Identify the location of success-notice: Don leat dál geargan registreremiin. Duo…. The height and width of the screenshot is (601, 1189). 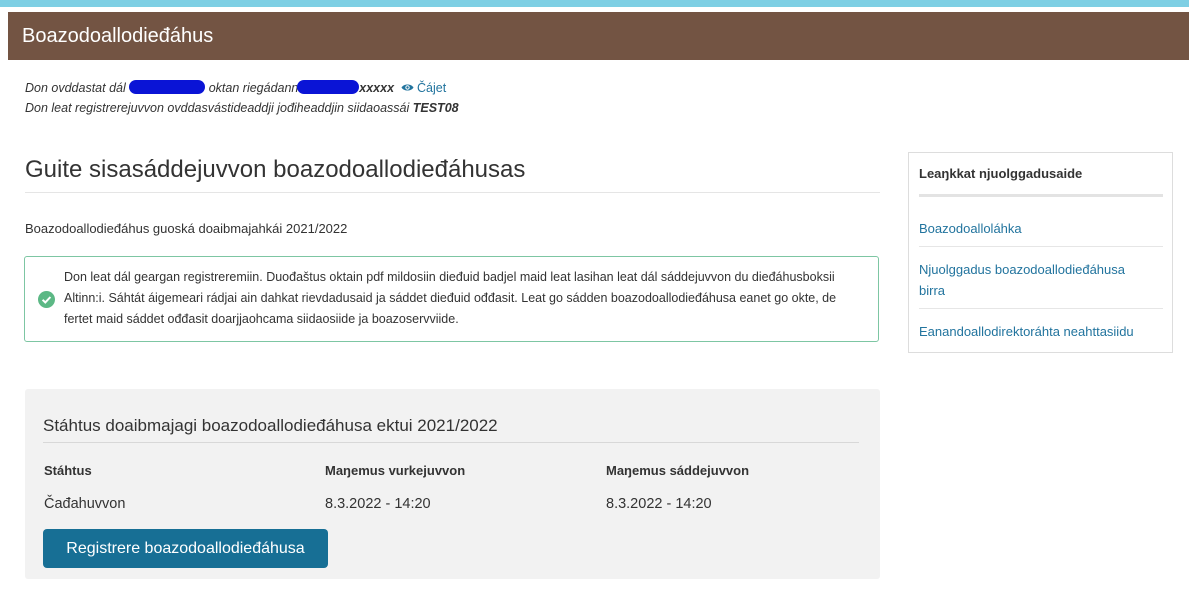
(451, 299).